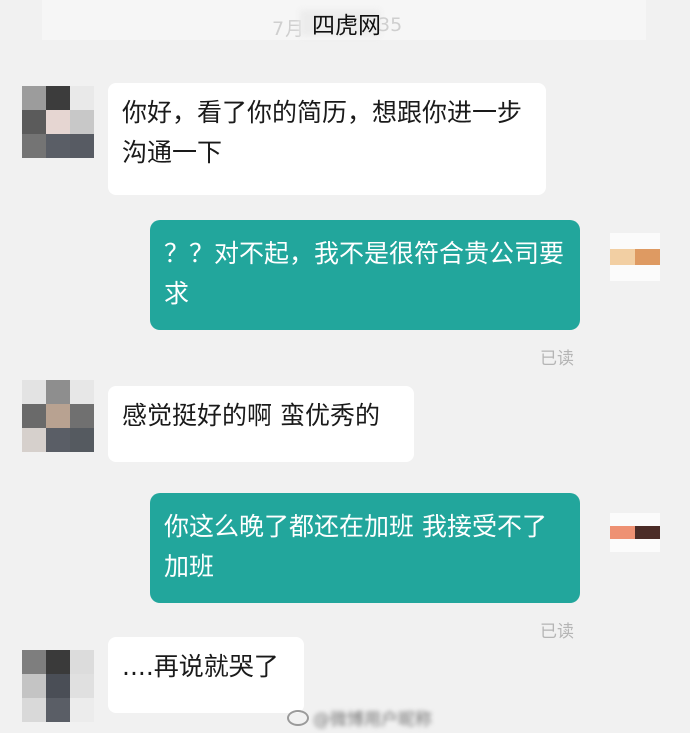 Image resolution: width=690 pixels, height=733 pixels. What do you see at coordinates (365, 548) in the screenshot?
I see `outgoing-message-bubble: 你这么晚了都还在加班 我接受不了加班` at bounding box center [365, 548].